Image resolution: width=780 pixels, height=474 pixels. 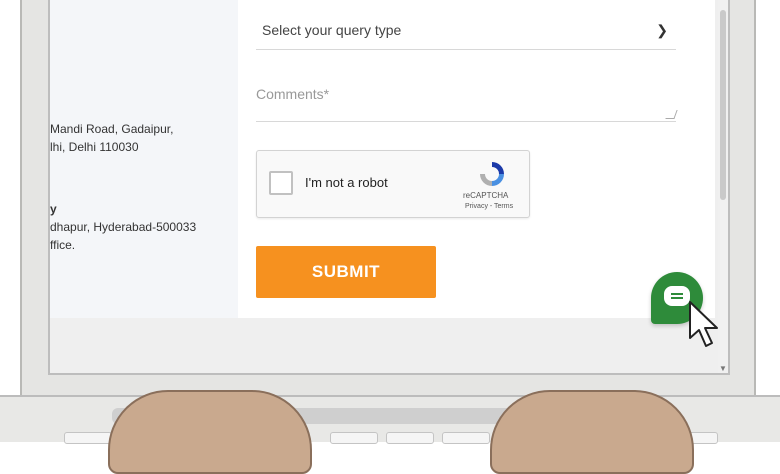 What do you see at coordinates (671, 114) in the screenshot?
I see `resize-grip-icon` at bounding box center [671, 114].